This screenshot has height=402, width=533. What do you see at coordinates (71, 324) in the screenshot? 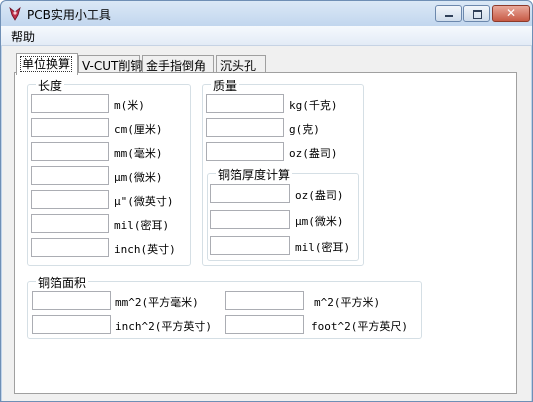
I see `area-inch2-input` at bounding box center [71, 324].